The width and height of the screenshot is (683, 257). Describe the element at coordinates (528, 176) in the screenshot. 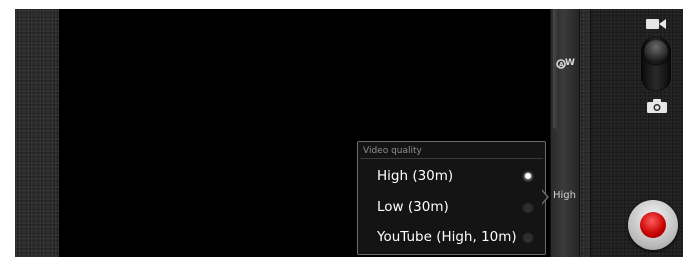

I see `radio-selected-icon` at that location.